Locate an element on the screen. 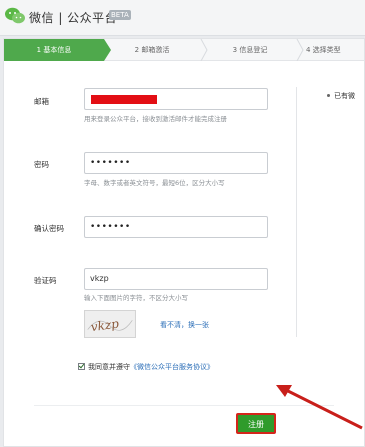 This screenshot has height=447, width=365. step-info-registration: 3 信息登记 is located at coordinates (250, 50).